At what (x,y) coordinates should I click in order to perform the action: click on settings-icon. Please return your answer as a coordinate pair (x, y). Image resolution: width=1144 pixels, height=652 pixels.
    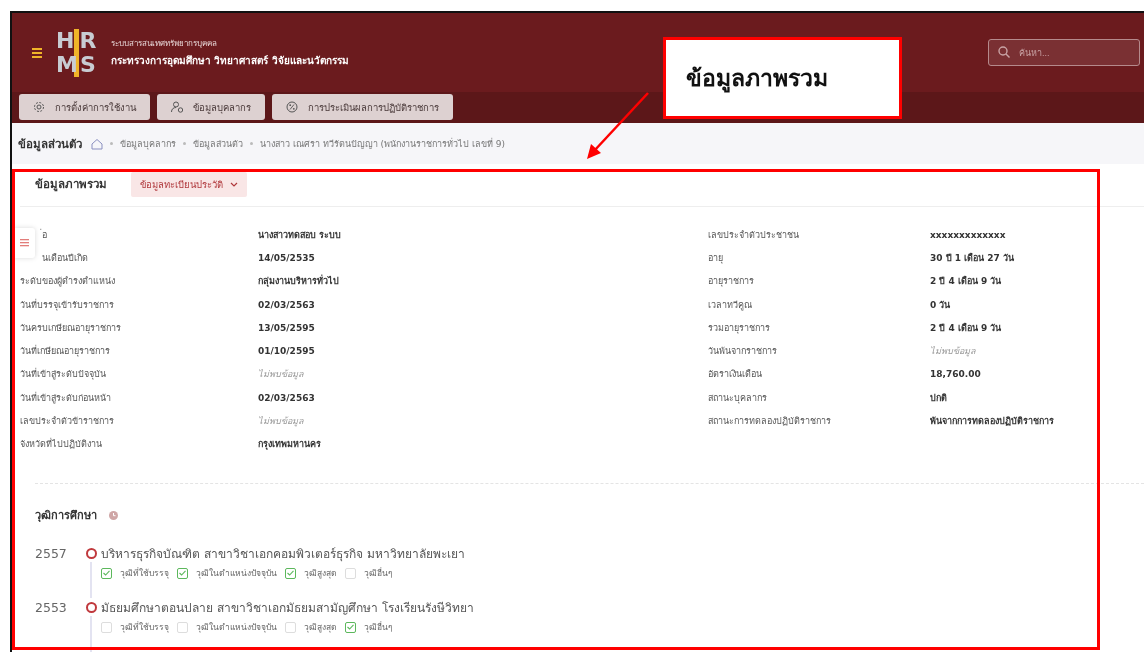
    Looking at the image, I should click on (39, 107).